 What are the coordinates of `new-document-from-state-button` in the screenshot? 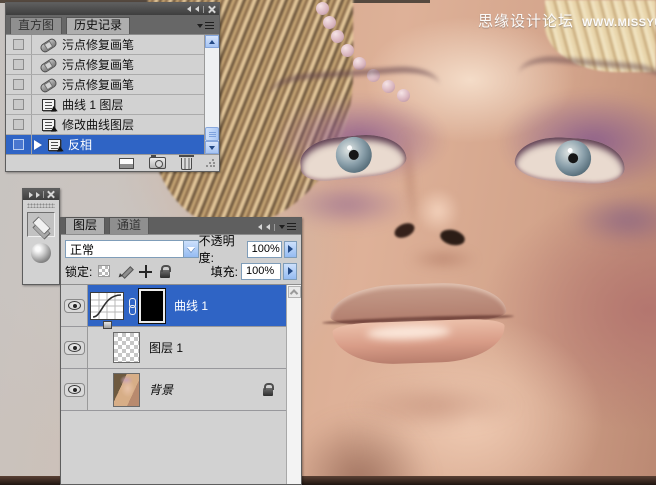 It's located at (126, 163).